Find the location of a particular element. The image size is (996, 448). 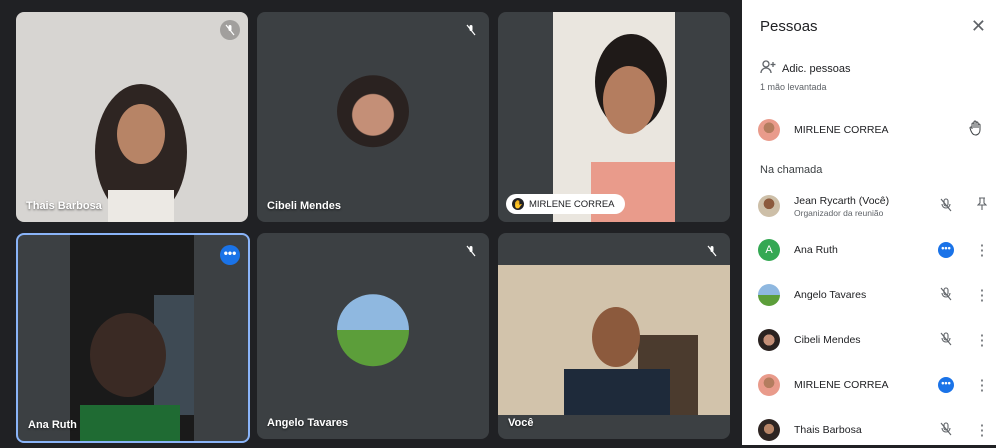

hand-icon is located at coordinates (976, 130).